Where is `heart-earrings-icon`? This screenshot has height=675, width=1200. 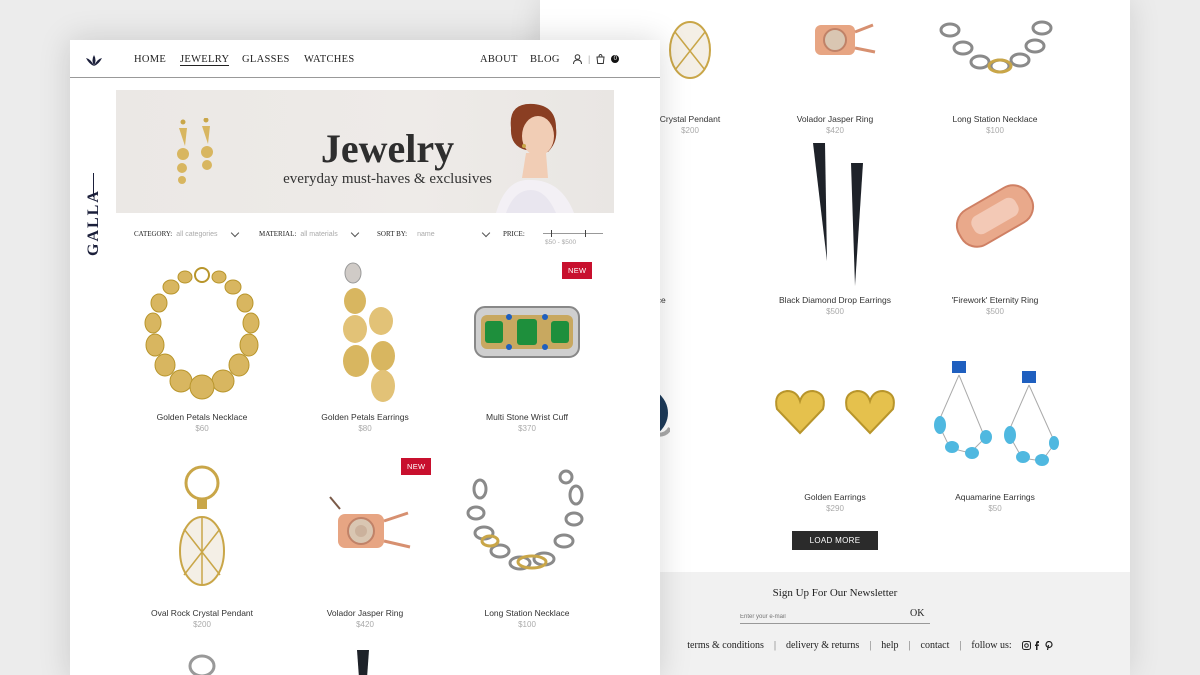
heart-earrings-icon is located at coordinates (835, 413).